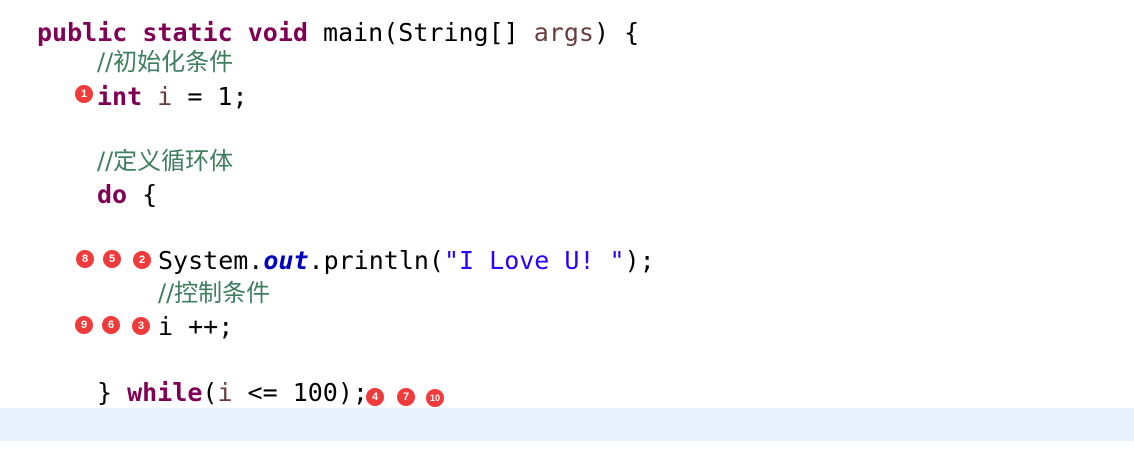 The image size is (1134, 467). I want to click on close-brace: }, so click(112, 392).